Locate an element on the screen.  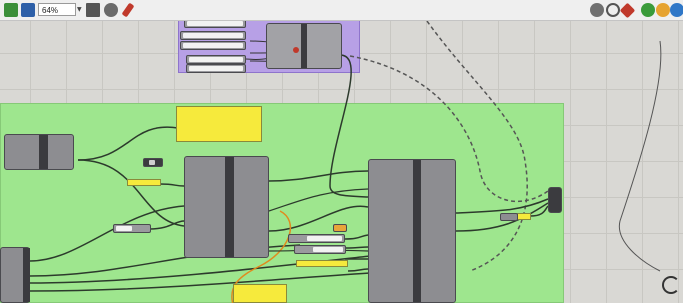
paint-brush-icon is located at coordinates (128, 10).